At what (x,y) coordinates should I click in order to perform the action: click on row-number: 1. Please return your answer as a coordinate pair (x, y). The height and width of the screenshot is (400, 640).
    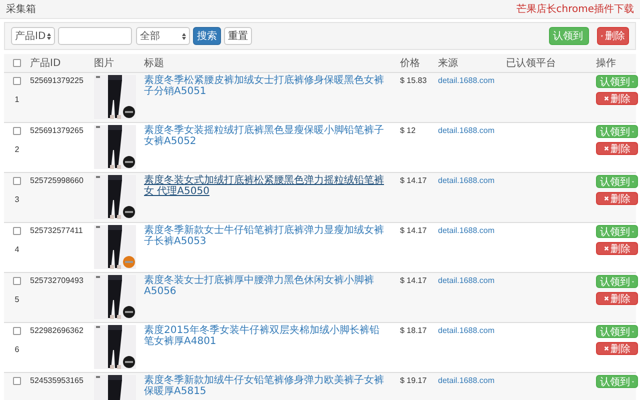
    Looking at the image, I should click on (17, 99).